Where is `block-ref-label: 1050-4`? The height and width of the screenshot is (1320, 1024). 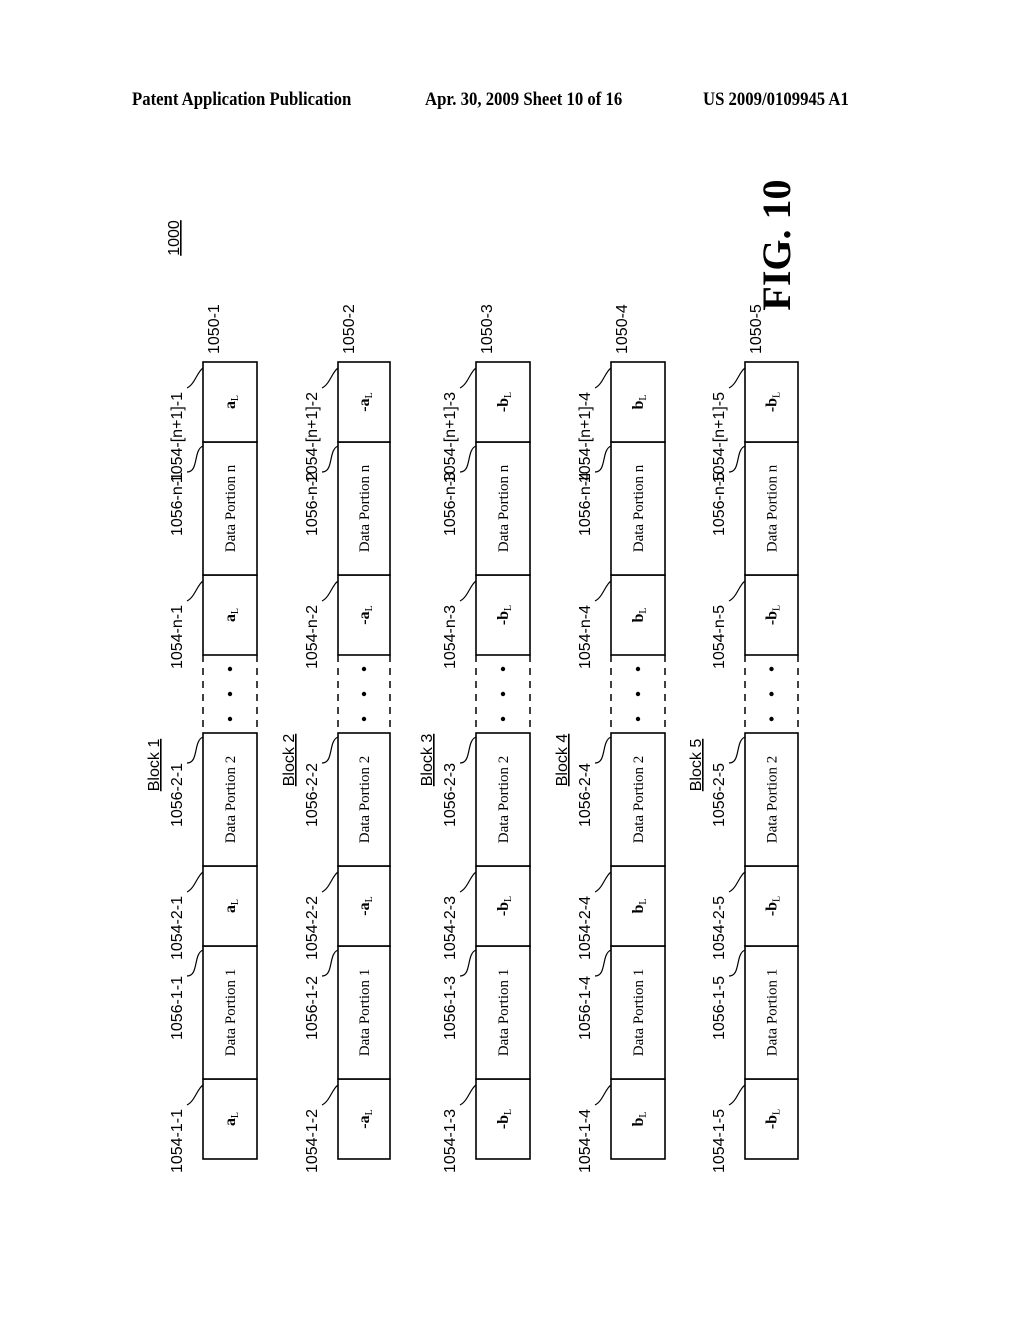 block-ref-label: 1050-4 is located at coordinates (622, 329).